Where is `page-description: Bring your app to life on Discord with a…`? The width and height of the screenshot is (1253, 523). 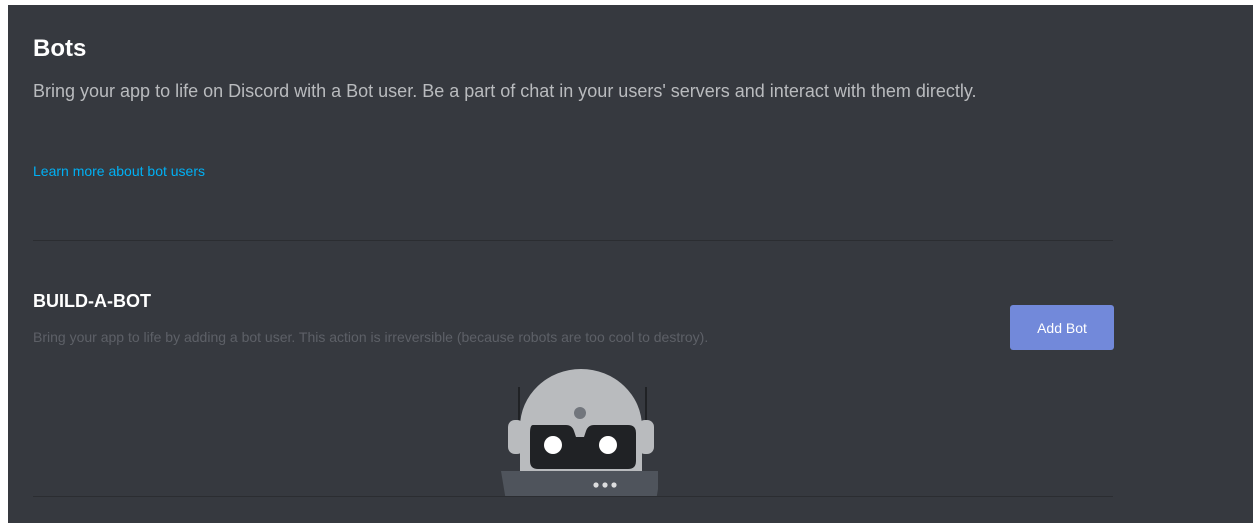 page-description: Bring your app to life on Discord with a… is located at coordinates (505, 91).